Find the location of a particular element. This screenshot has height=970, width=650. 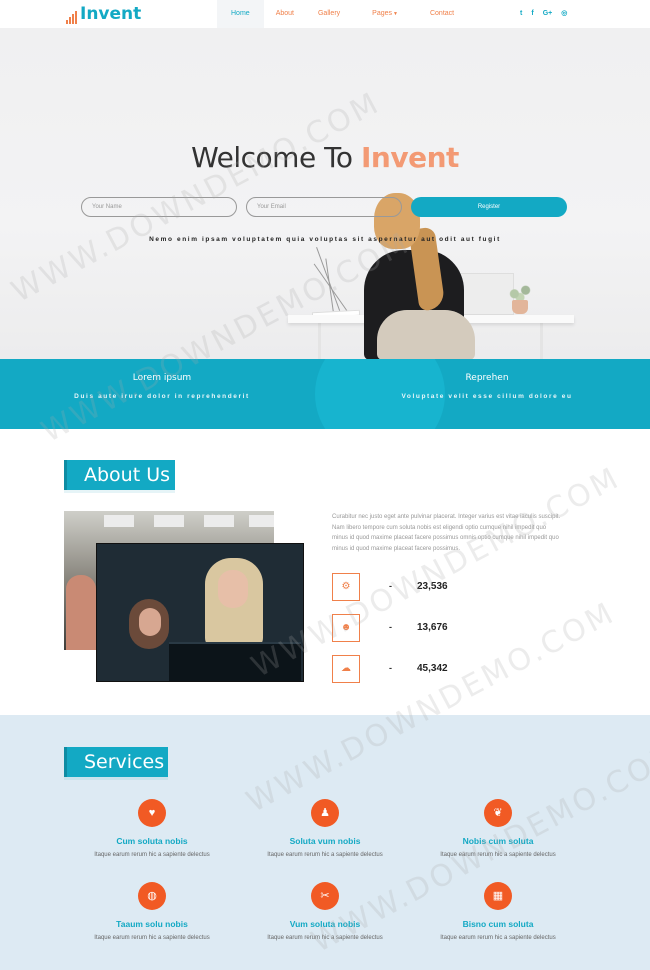

nav-about: About is located at coordinates (285, 14).